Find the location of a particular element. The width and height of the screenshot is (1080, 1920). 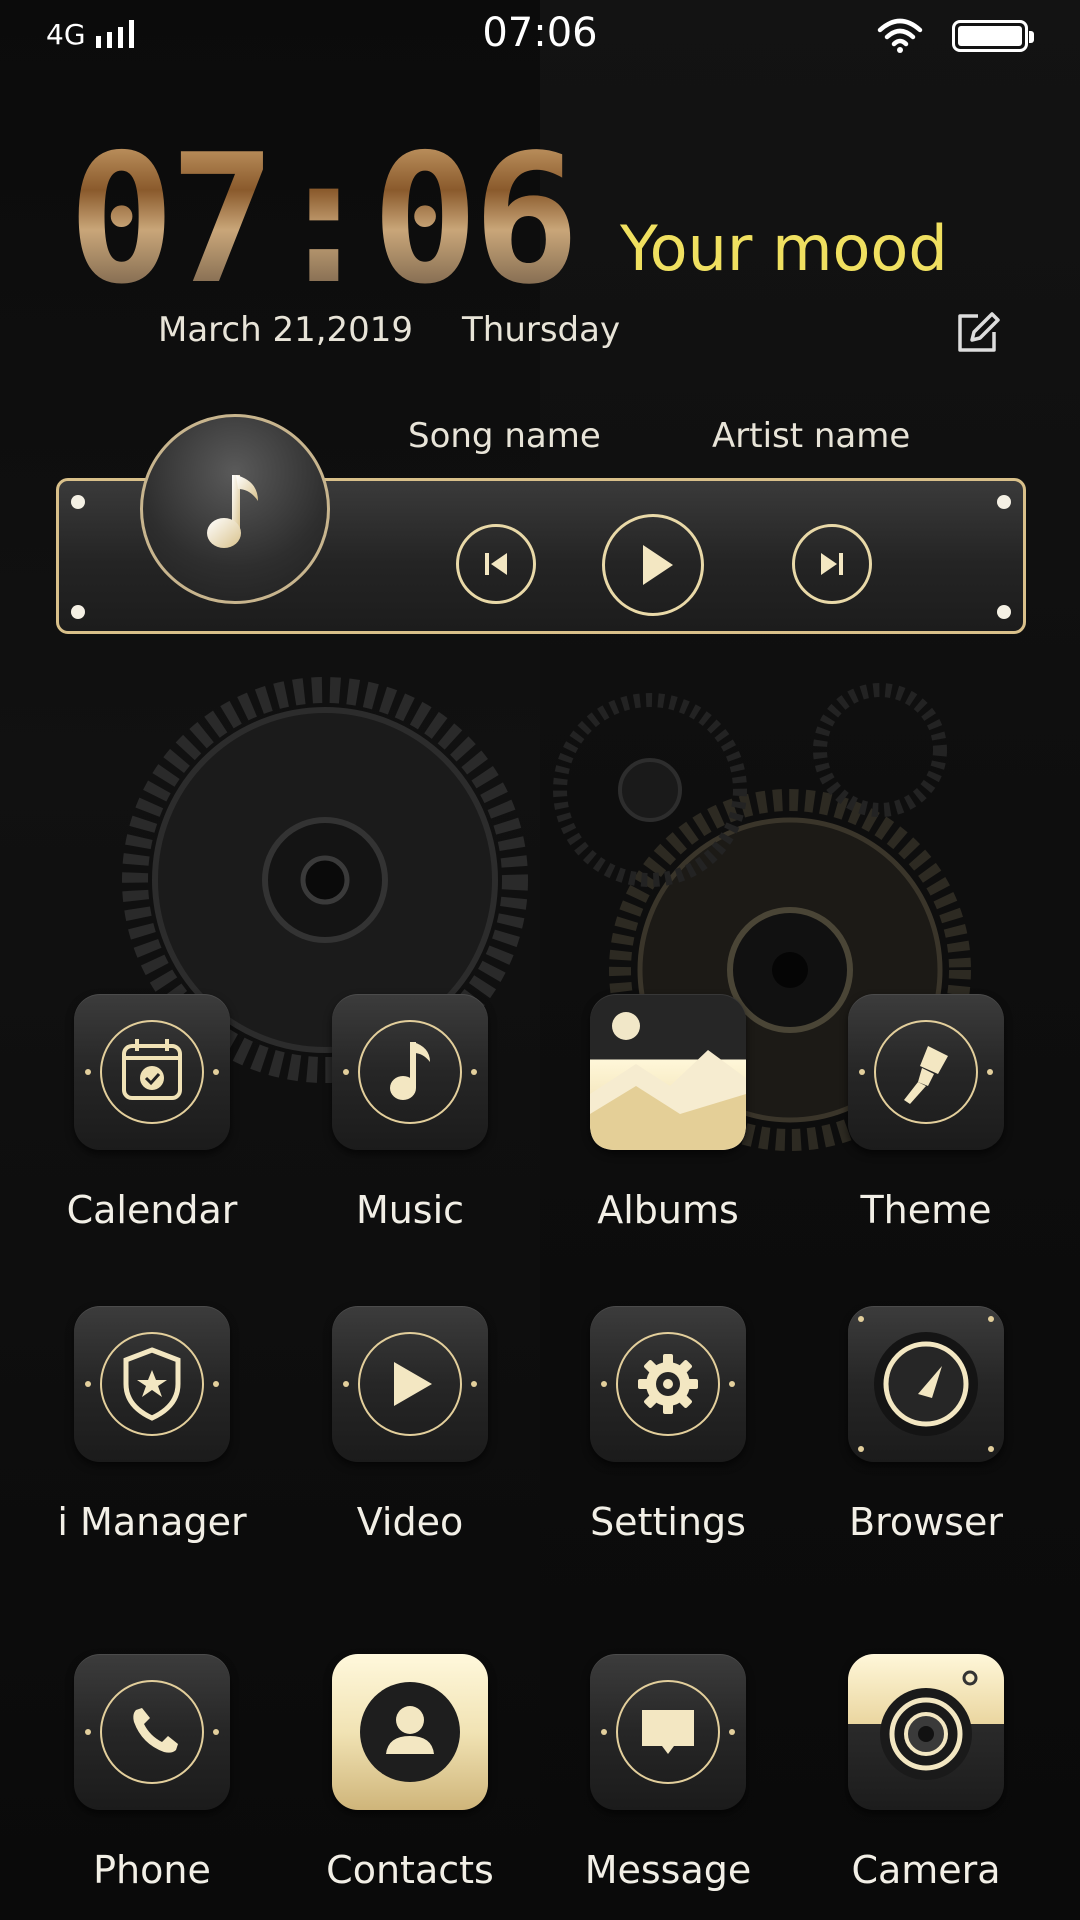

app-label: Camera is located at coordinates (926, 1870).